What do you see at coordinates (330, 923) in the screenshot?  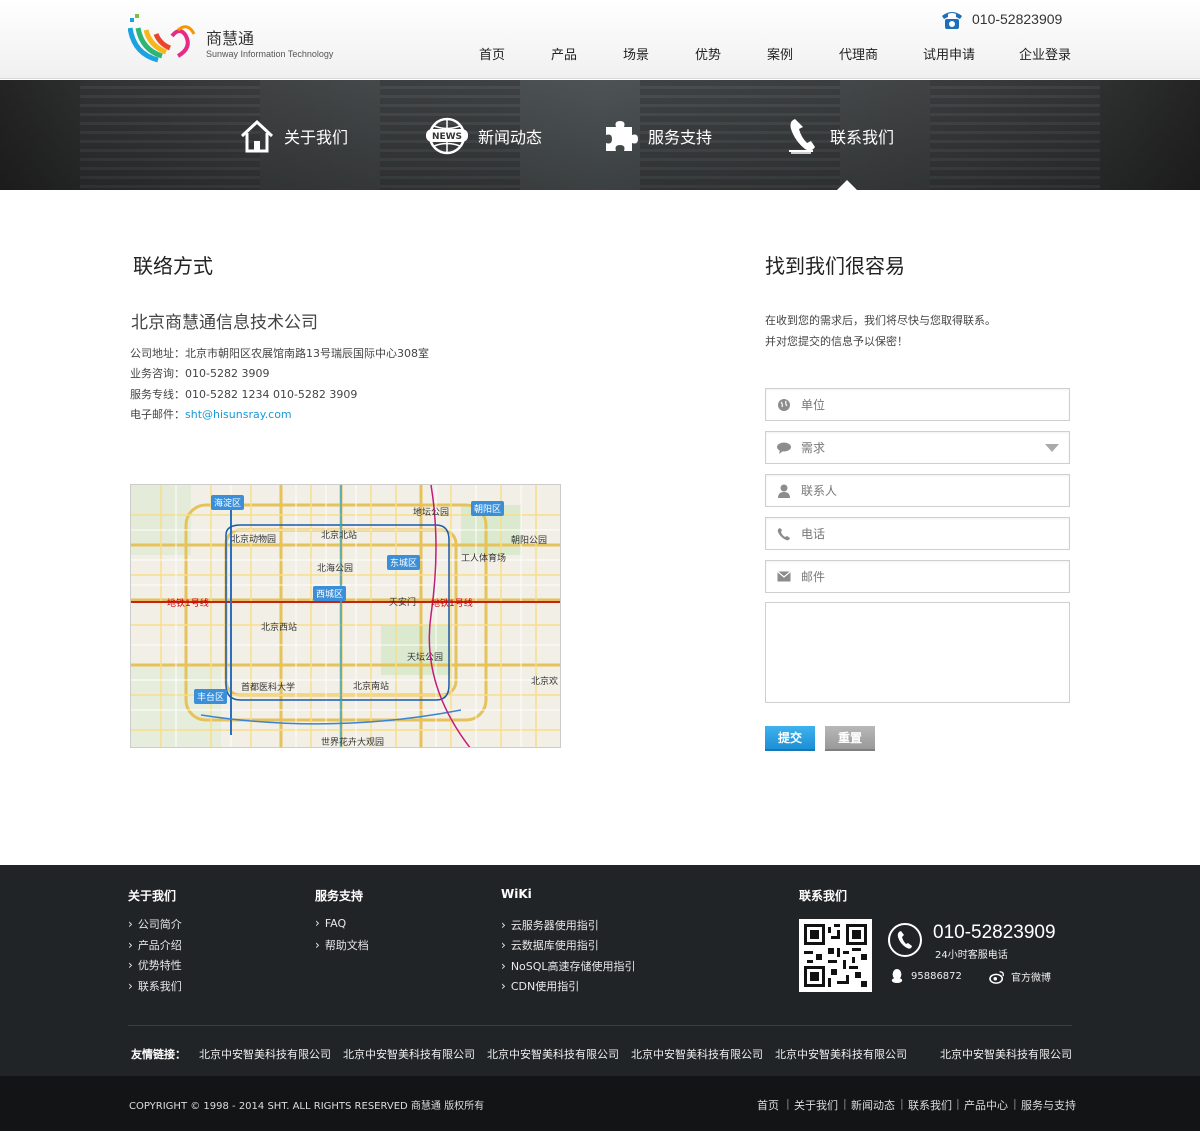 I see `footer-link: FAQ` at bounding box center [330, 923].